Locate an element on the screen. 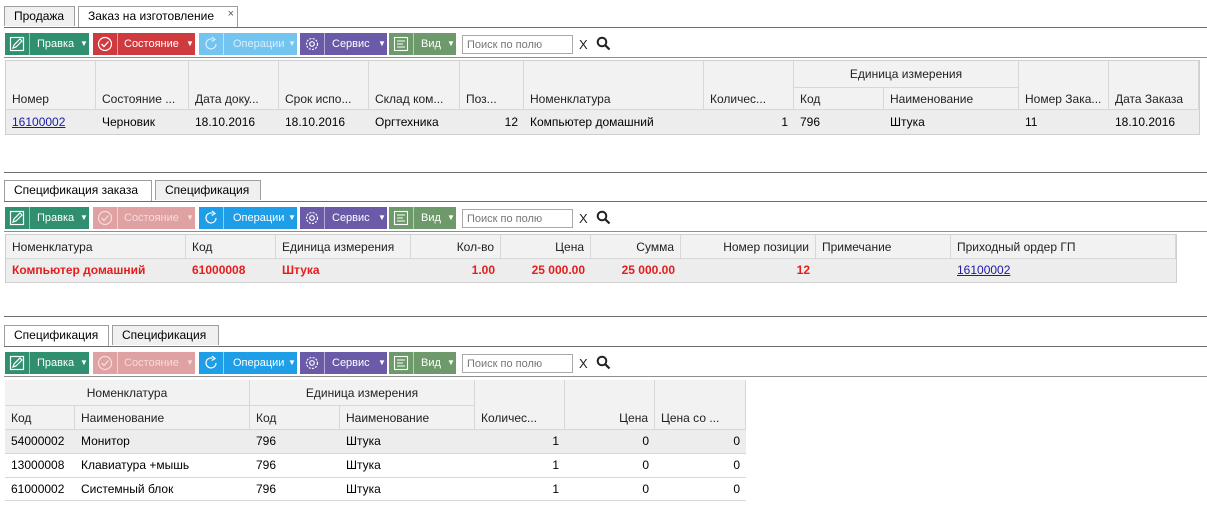 This screenshot has width=1207, height=505. column-group-header: Единица измерения is located at coordinates (906, 74).